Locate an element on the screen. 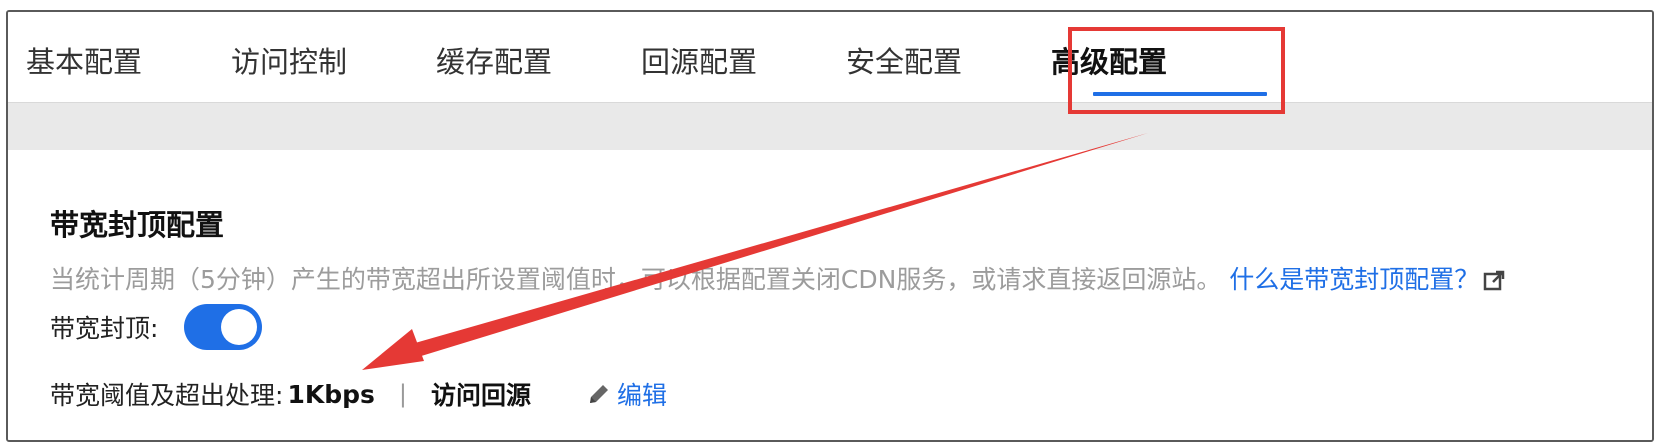  threshold-row: 带宽阈值及超出处理: 1Kbps | 访问回源 编辑 is located at coordinates (358, 394).